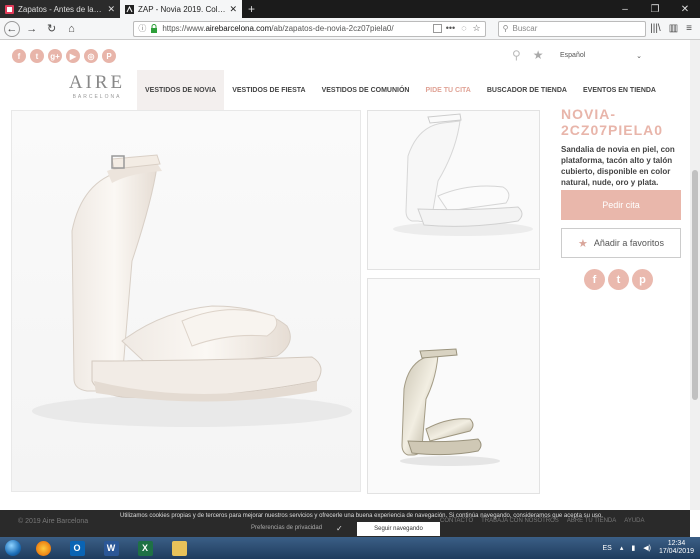  I want to click on network-icon: ▮, so click(633, 548).